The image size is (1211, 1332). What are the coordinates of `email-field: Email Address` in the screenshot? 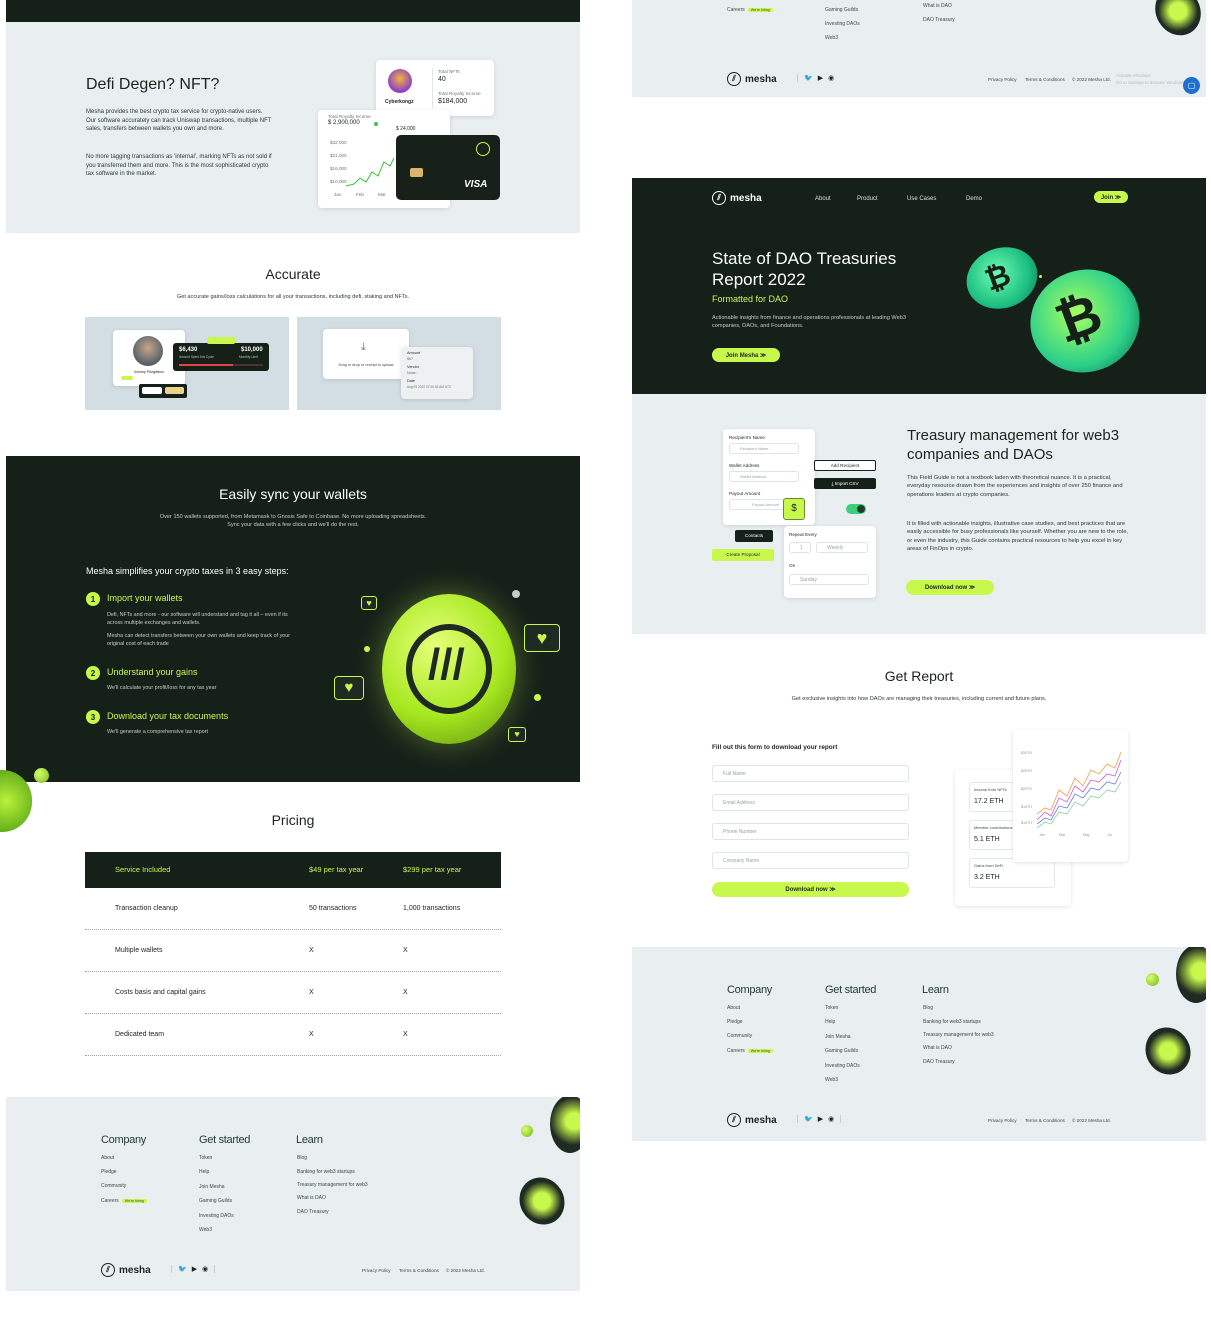 It's located at (810, 802).